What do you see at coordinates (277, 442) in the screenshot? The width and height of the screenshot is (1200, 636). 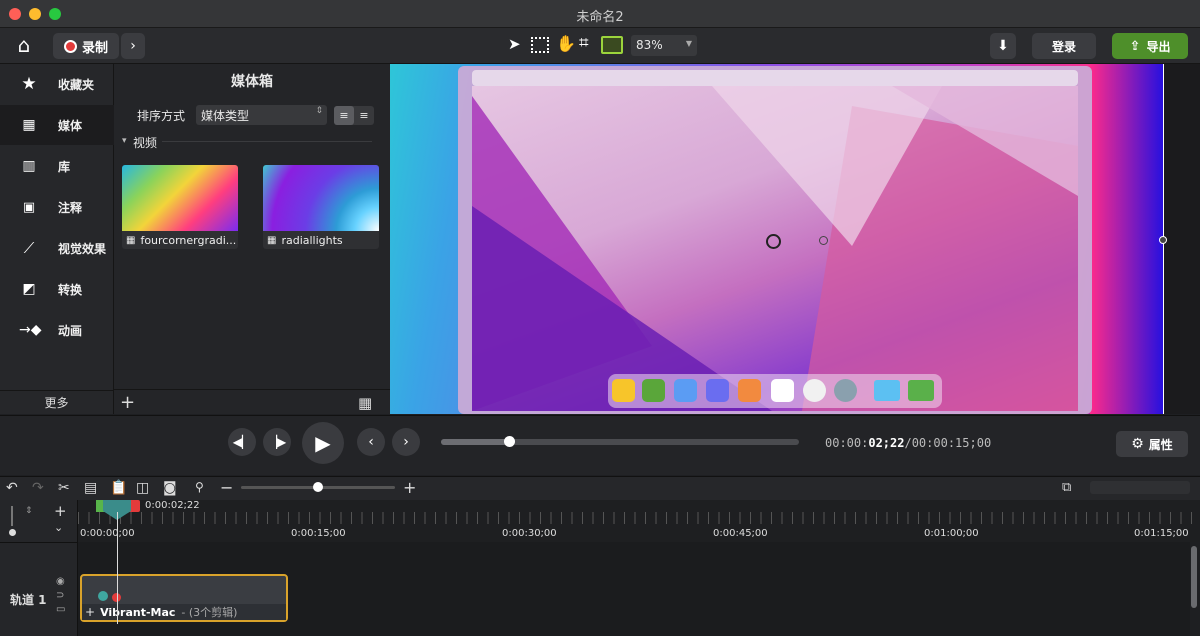 I see `step-forward-icon: ▕▶` at bounding box center [277, 442].